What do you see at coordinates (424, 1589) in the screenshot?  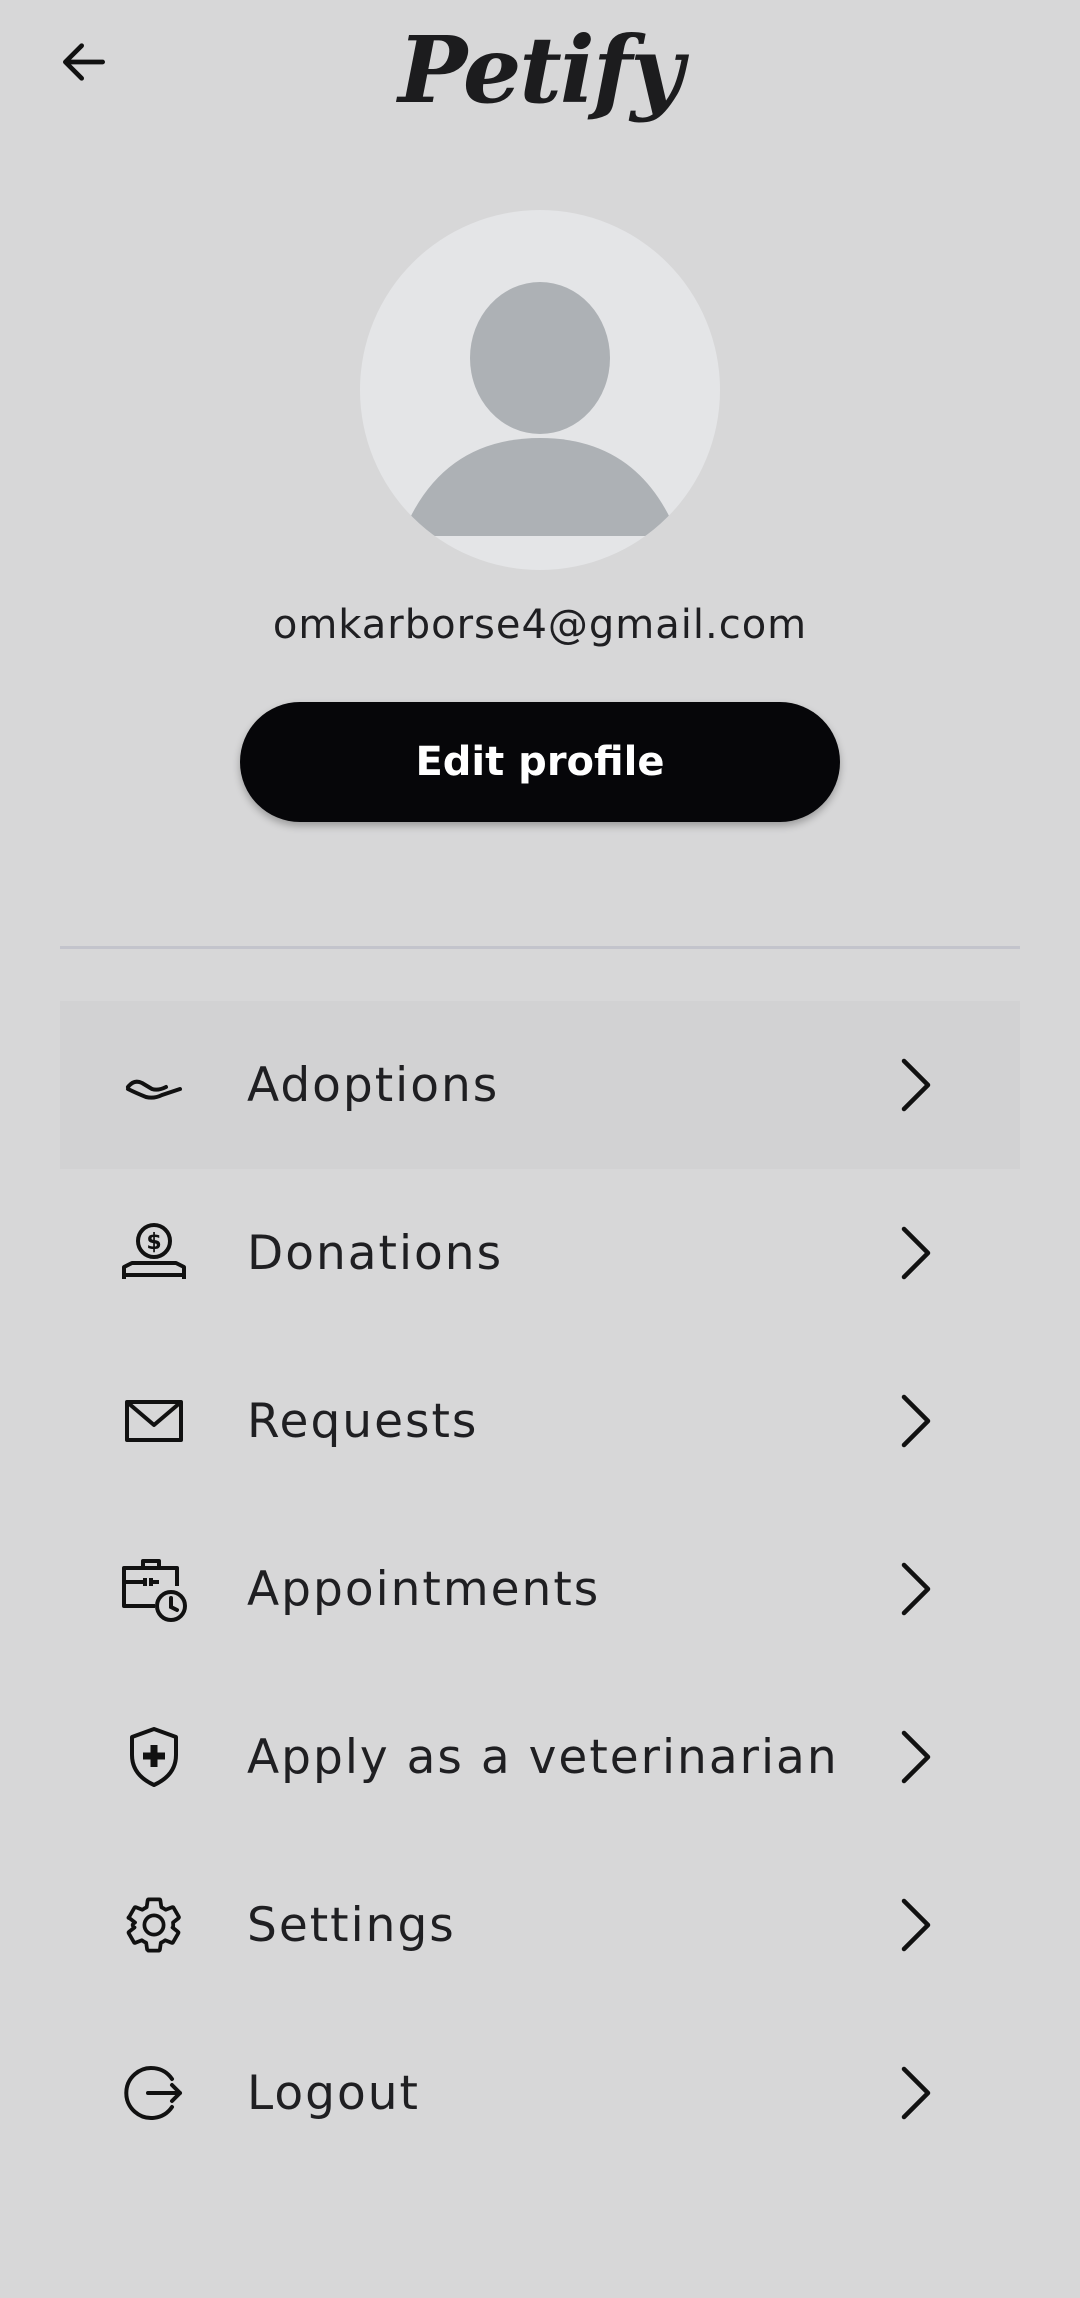 I see `menu-item-label: Appointments` at bounding box center [424, 1589].